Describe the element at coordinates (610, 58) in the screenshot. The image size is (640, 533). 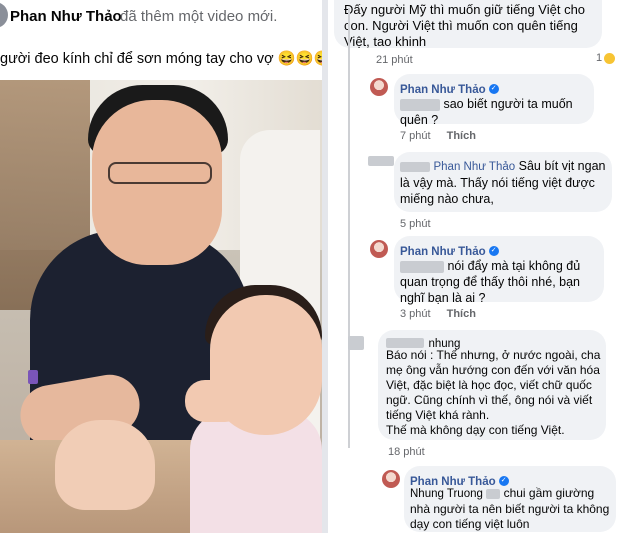
I see `haha-reaction-icon` at that location.